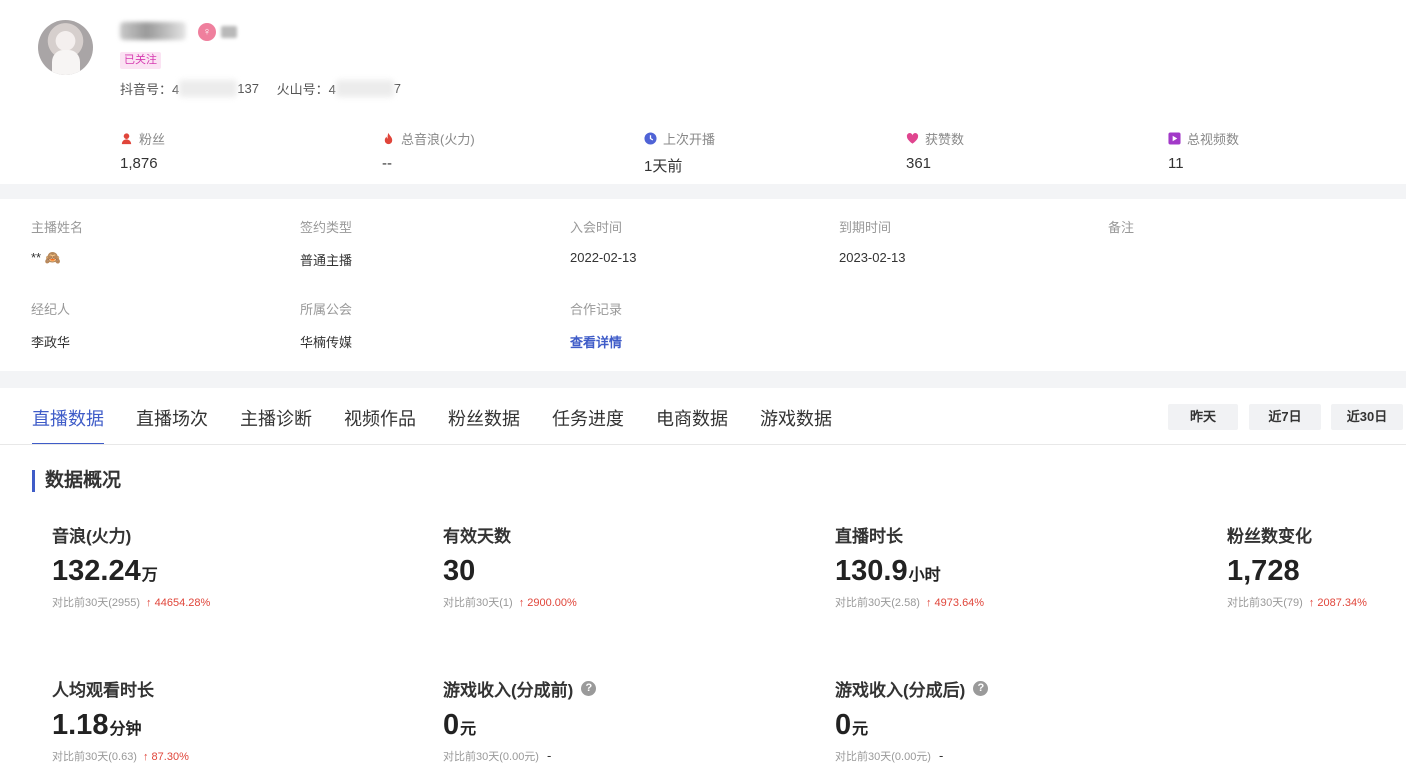 This screenshot has height=774, width=1406. I want to click on info-label: 合作记录, so click(596, 309).